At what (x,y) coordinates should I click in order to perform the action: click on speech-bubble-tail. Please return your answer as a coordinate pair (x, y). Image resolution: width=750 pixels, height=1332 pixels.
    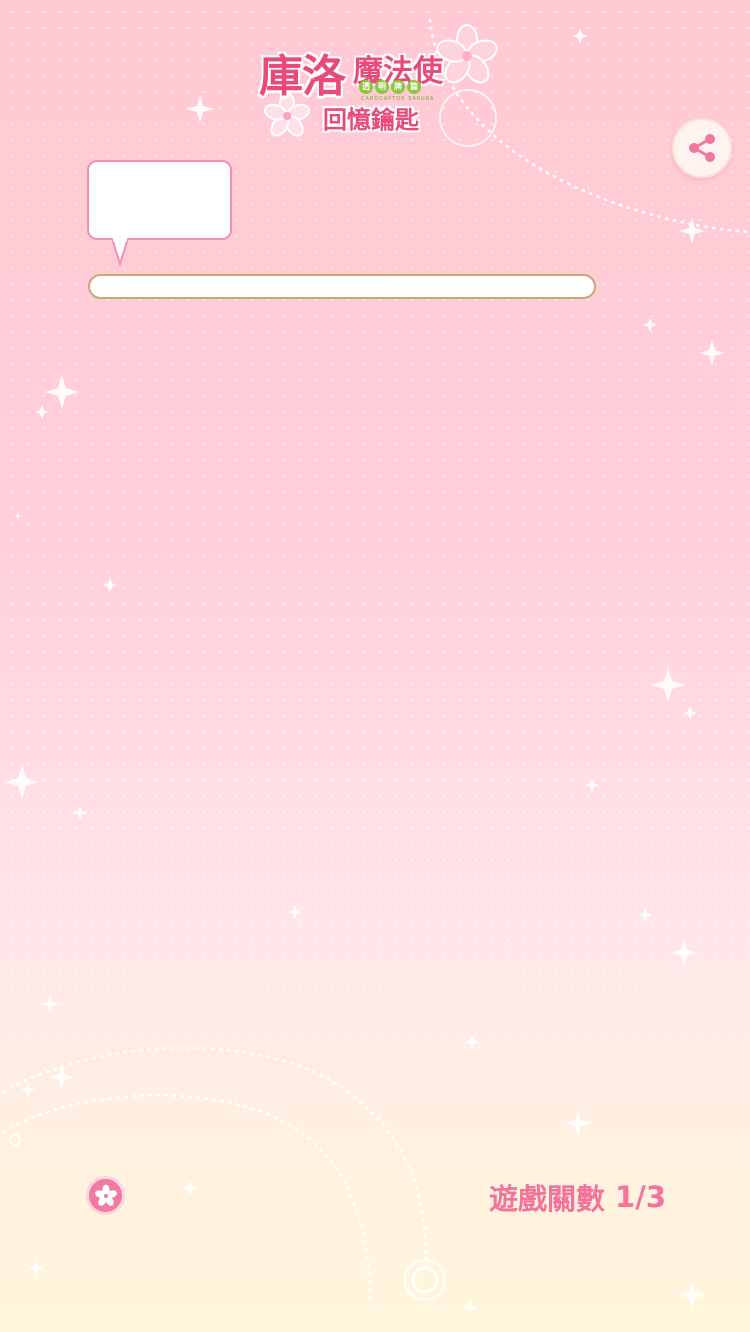
    Looking at the image, I should click on (120, 252).